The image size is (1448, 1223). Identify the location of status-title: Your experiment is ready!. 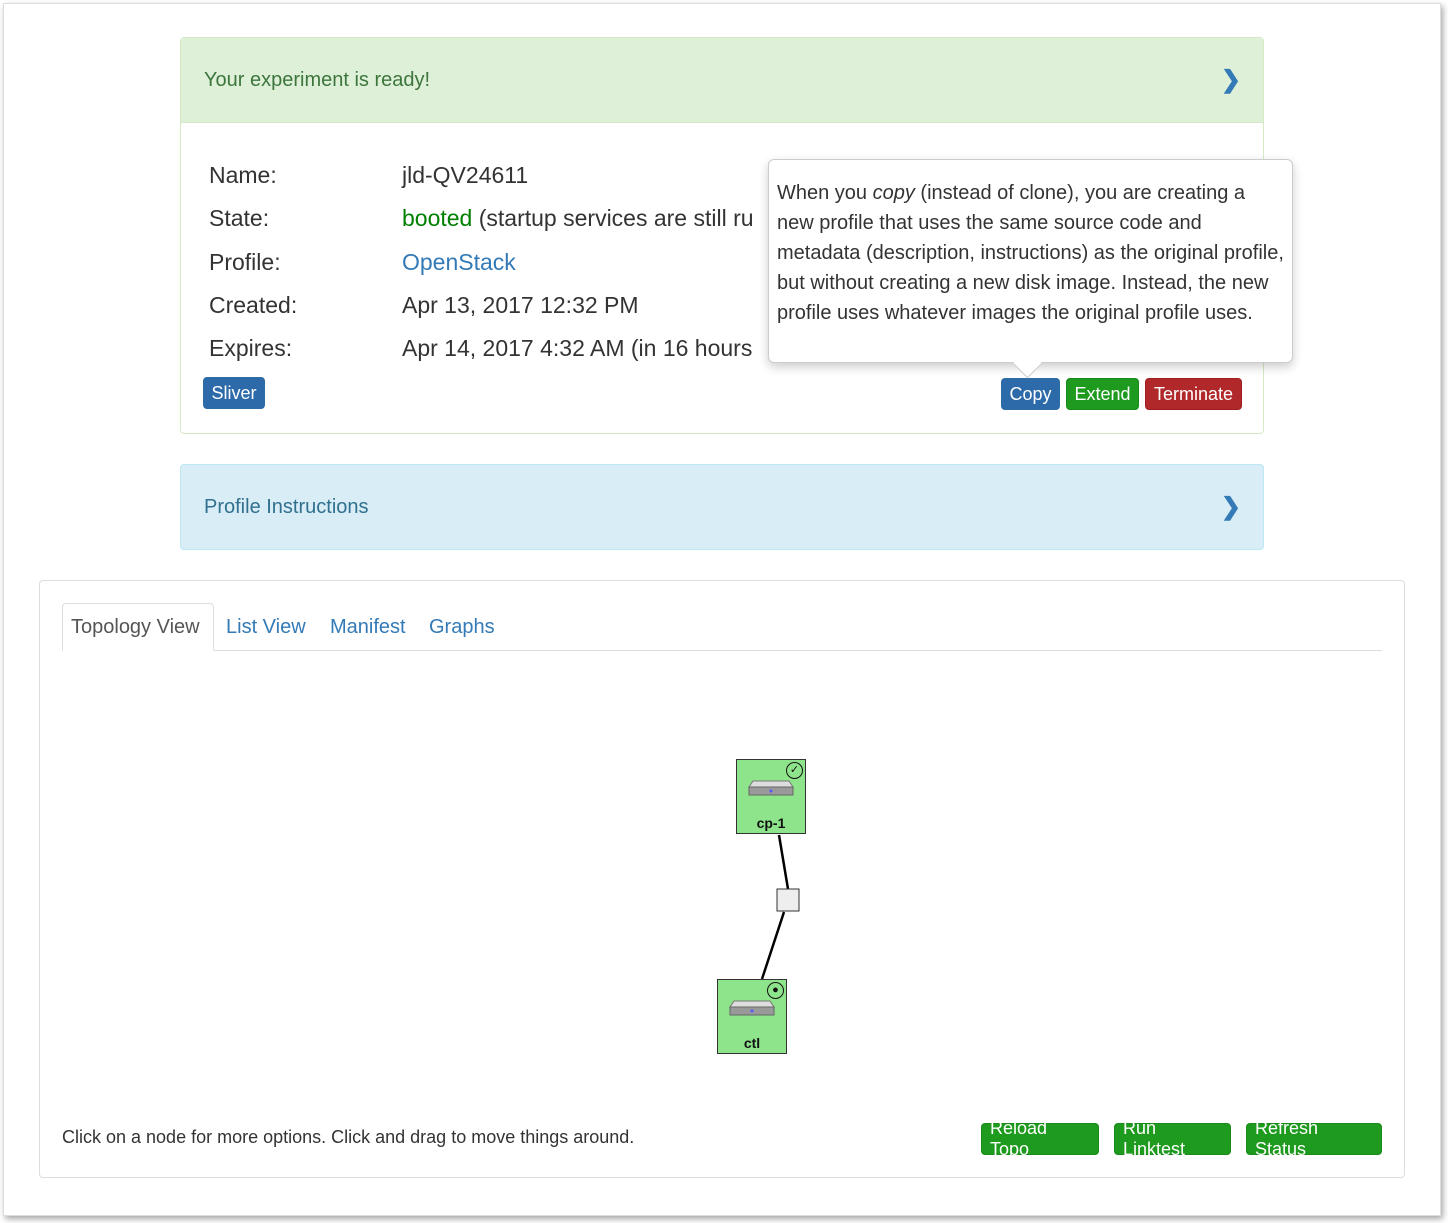
(317, 79).